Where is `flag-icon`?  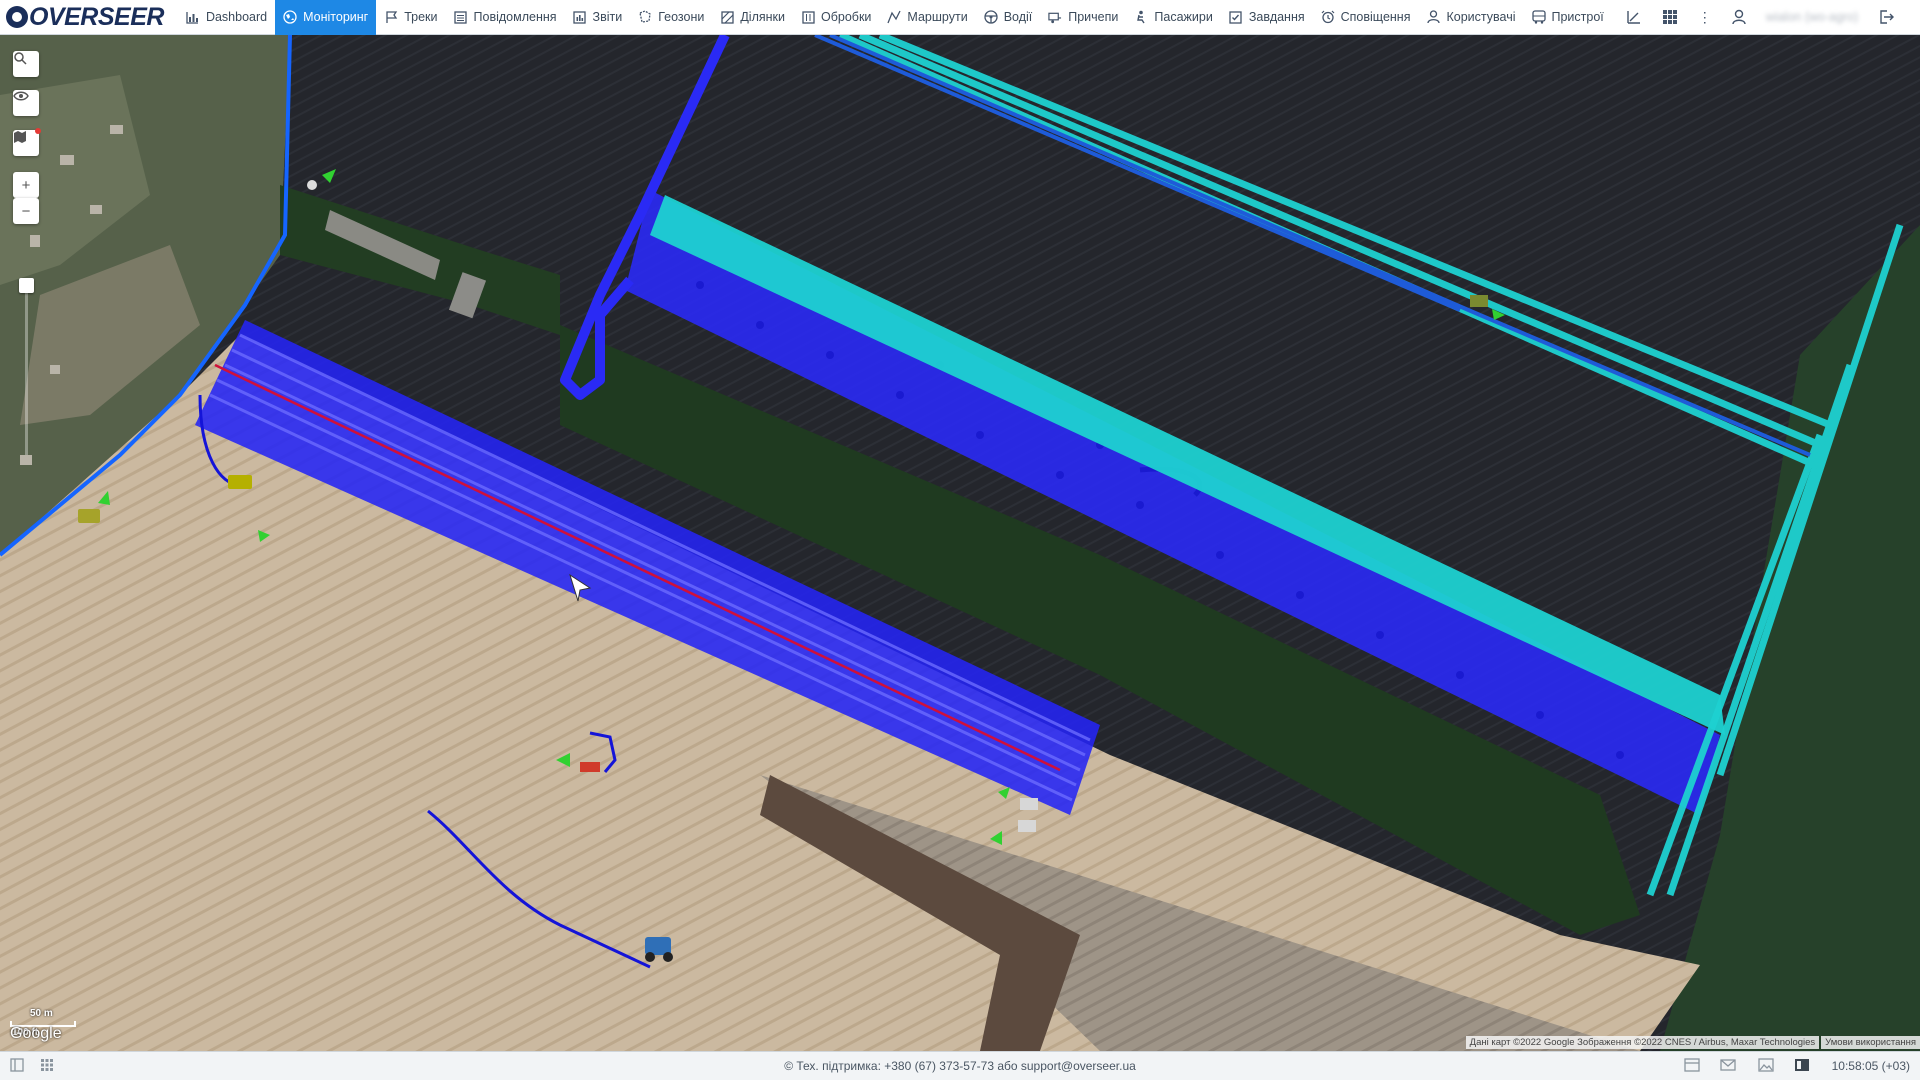
flag-icon is located at coordinates (391, 17).